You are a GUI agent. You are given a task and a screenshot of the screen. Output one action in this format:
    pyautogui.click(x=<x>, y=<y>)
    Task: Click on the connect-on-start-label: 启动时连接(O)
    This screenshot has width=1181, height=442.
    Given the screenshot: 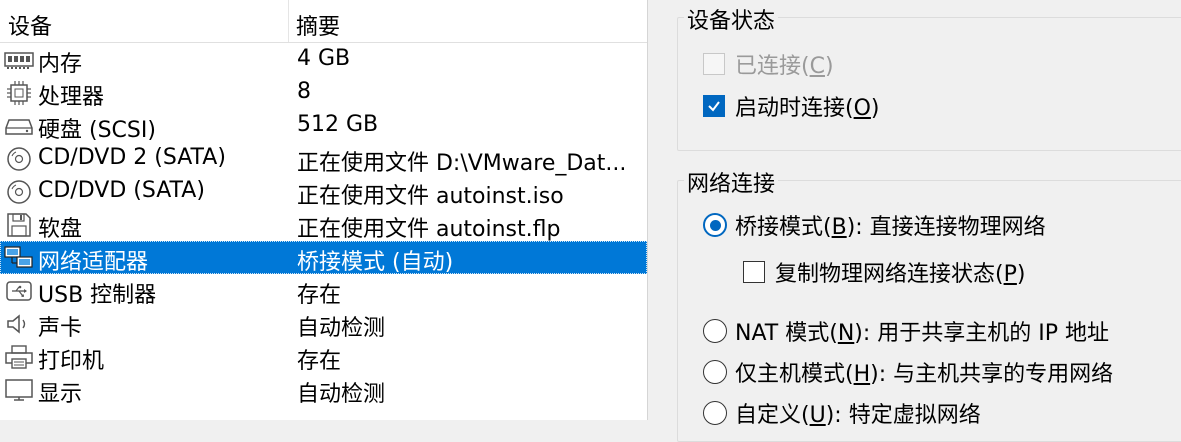 What is the action you would take?
    pyautogui.click(x=807, y=108)
    